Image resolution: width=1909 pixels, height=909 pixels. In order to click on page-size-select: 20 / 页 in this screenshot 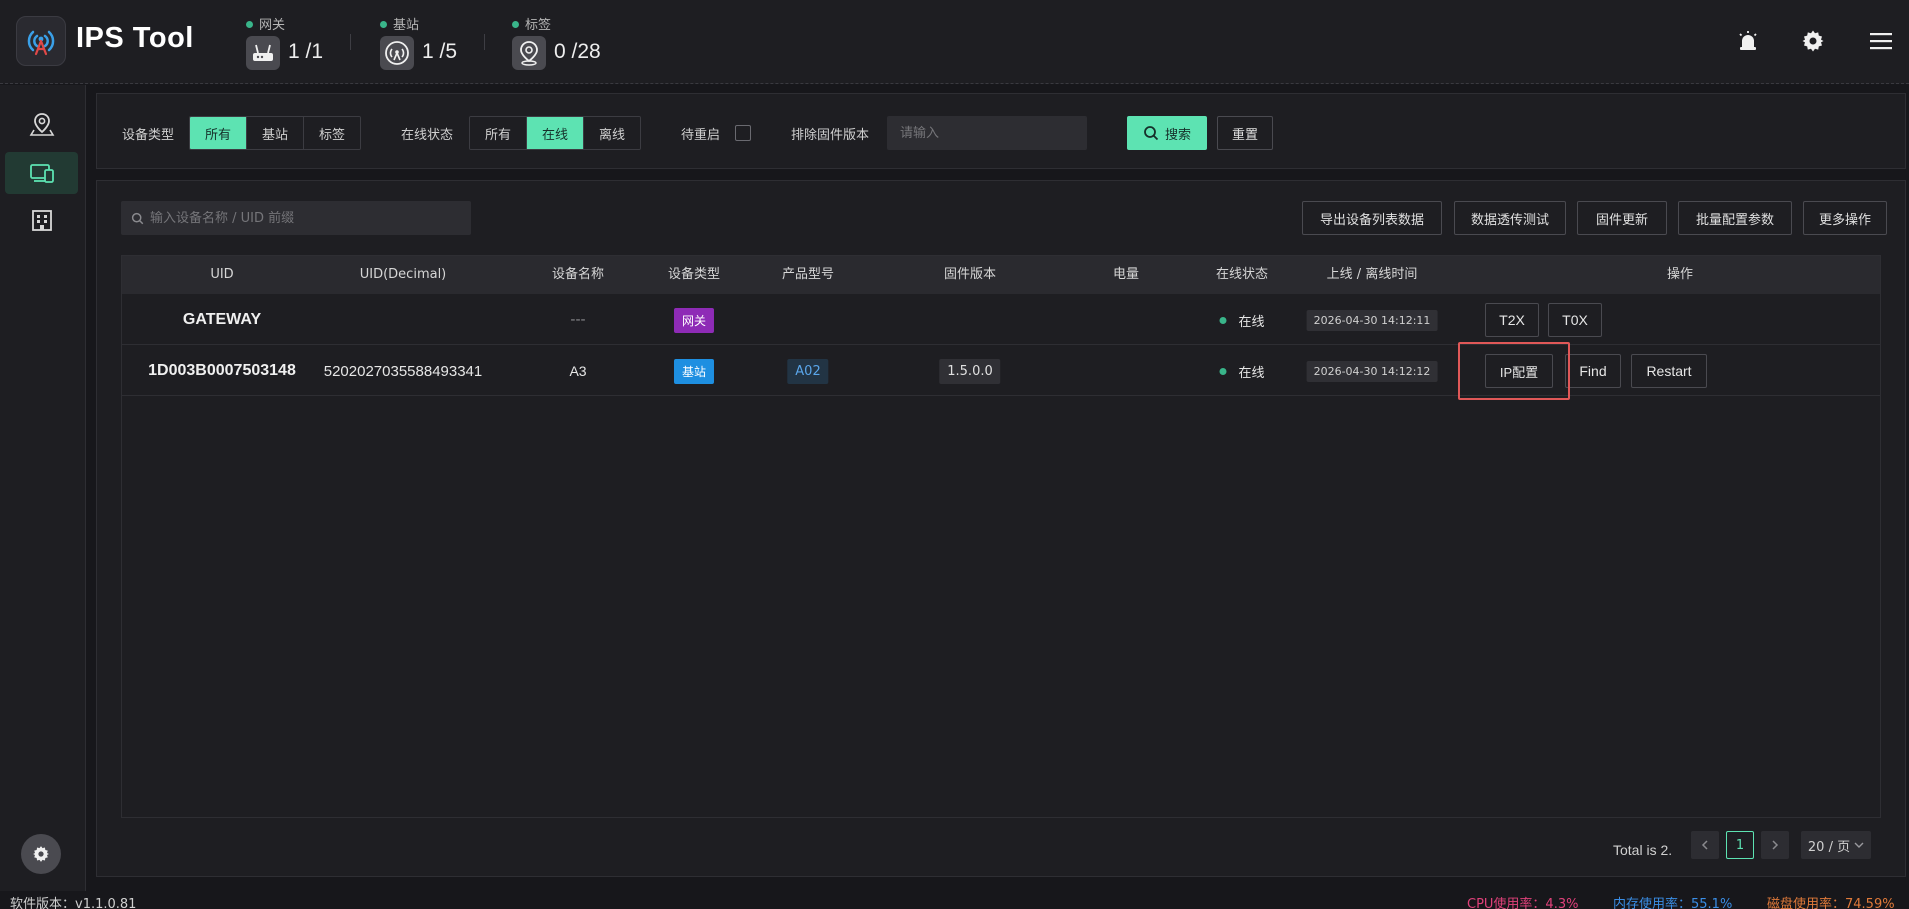, I will do `click(1836, 845)`.